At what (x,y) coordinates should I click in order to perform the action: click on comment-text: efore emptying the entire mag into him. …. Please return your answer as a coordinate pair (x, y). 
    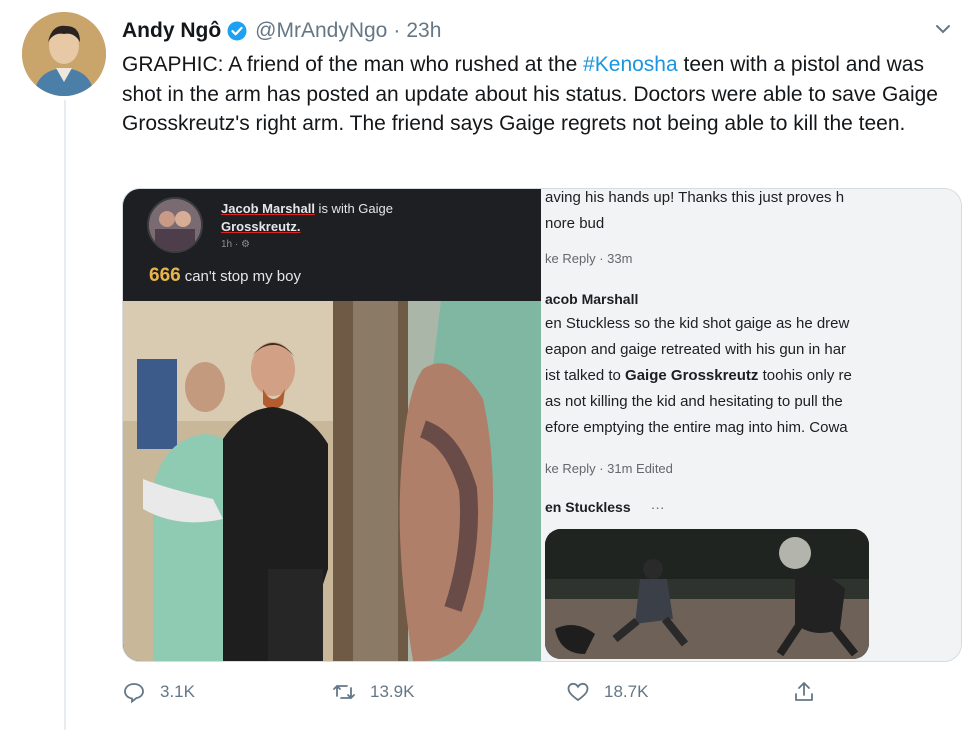
    Looking at the image, I should click on (696, 427).